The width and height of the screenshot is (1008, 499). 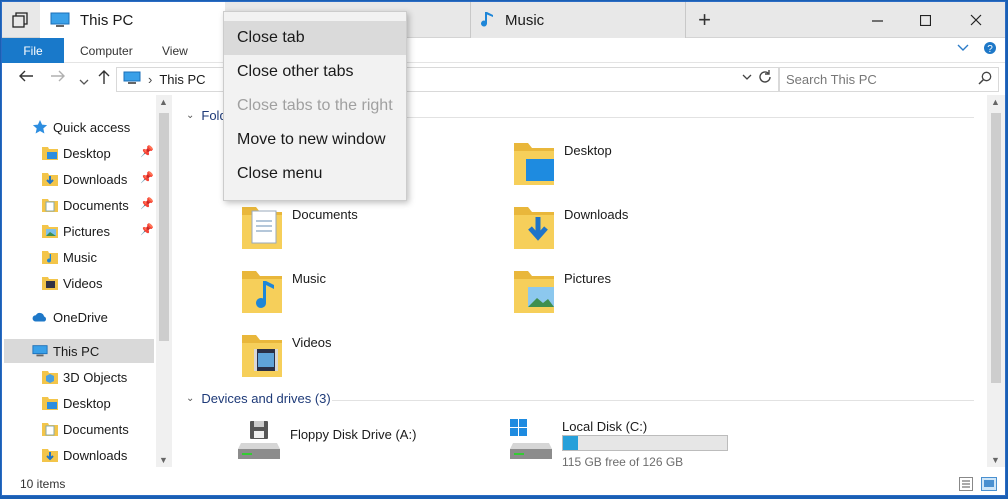 I want to click on nav-scrollbar: ▲ ▼, so click(x=164, y=281).